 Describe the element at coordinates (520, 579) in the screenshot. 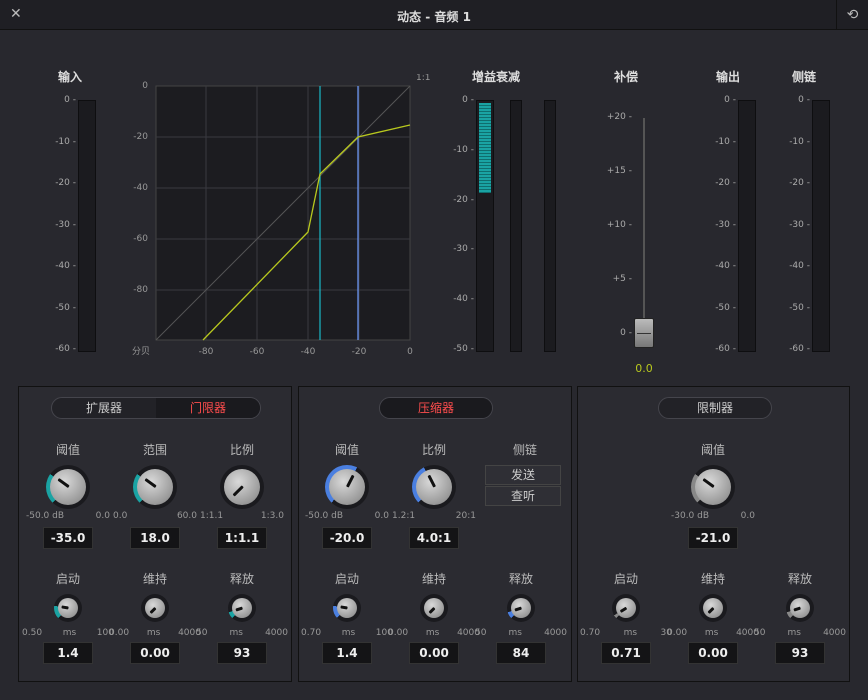

I see `comp-release-label: 释放` at that location.